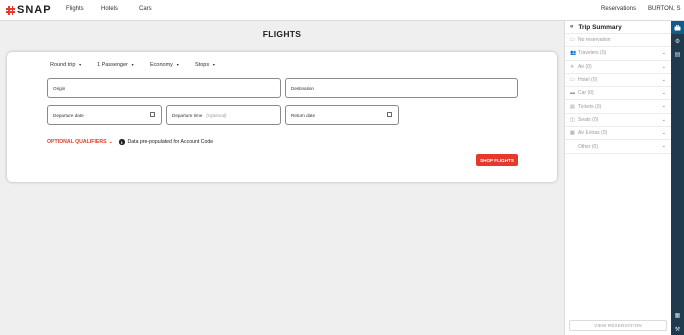  I want to click on cabin-dropdown: Economy ▼, so click(164, 65).